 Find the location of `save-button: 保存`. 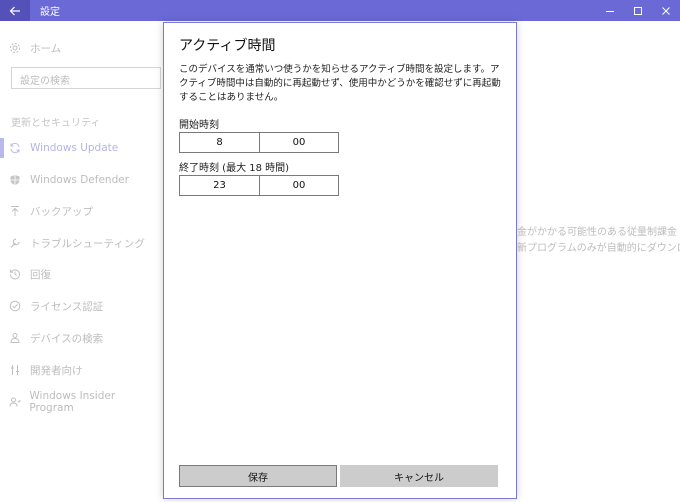

save-button: 保存 is located at coordinates (258, 476).